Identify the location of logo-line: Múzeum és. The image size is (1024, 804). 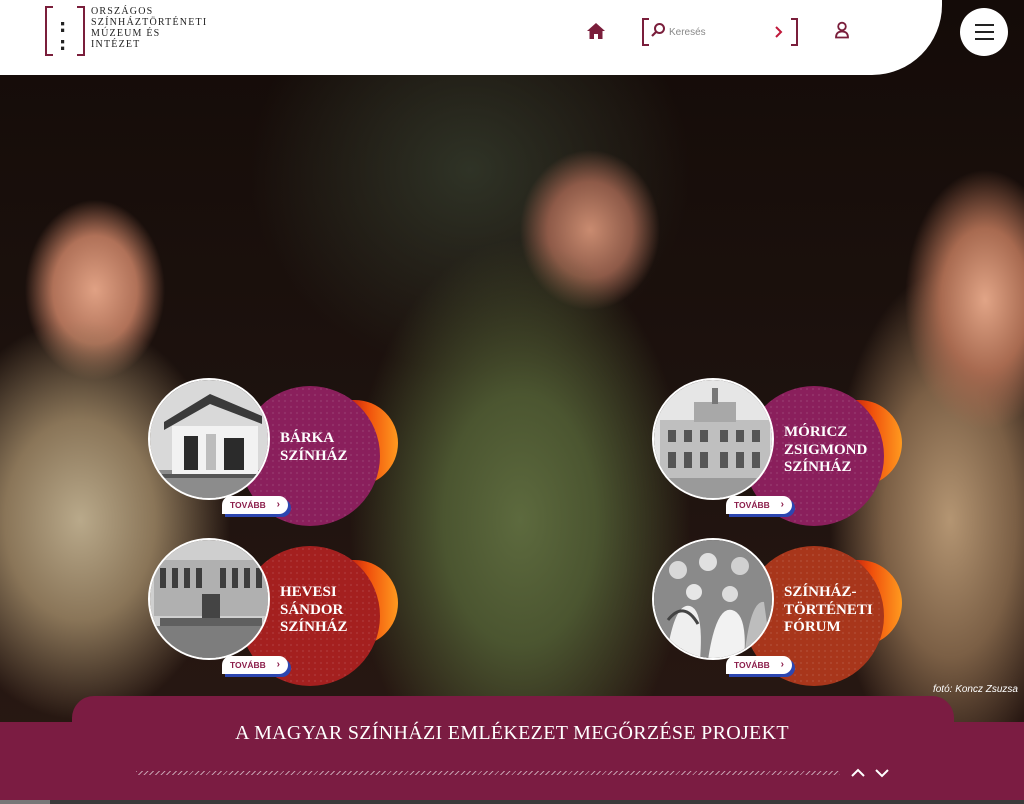
(126, 33).